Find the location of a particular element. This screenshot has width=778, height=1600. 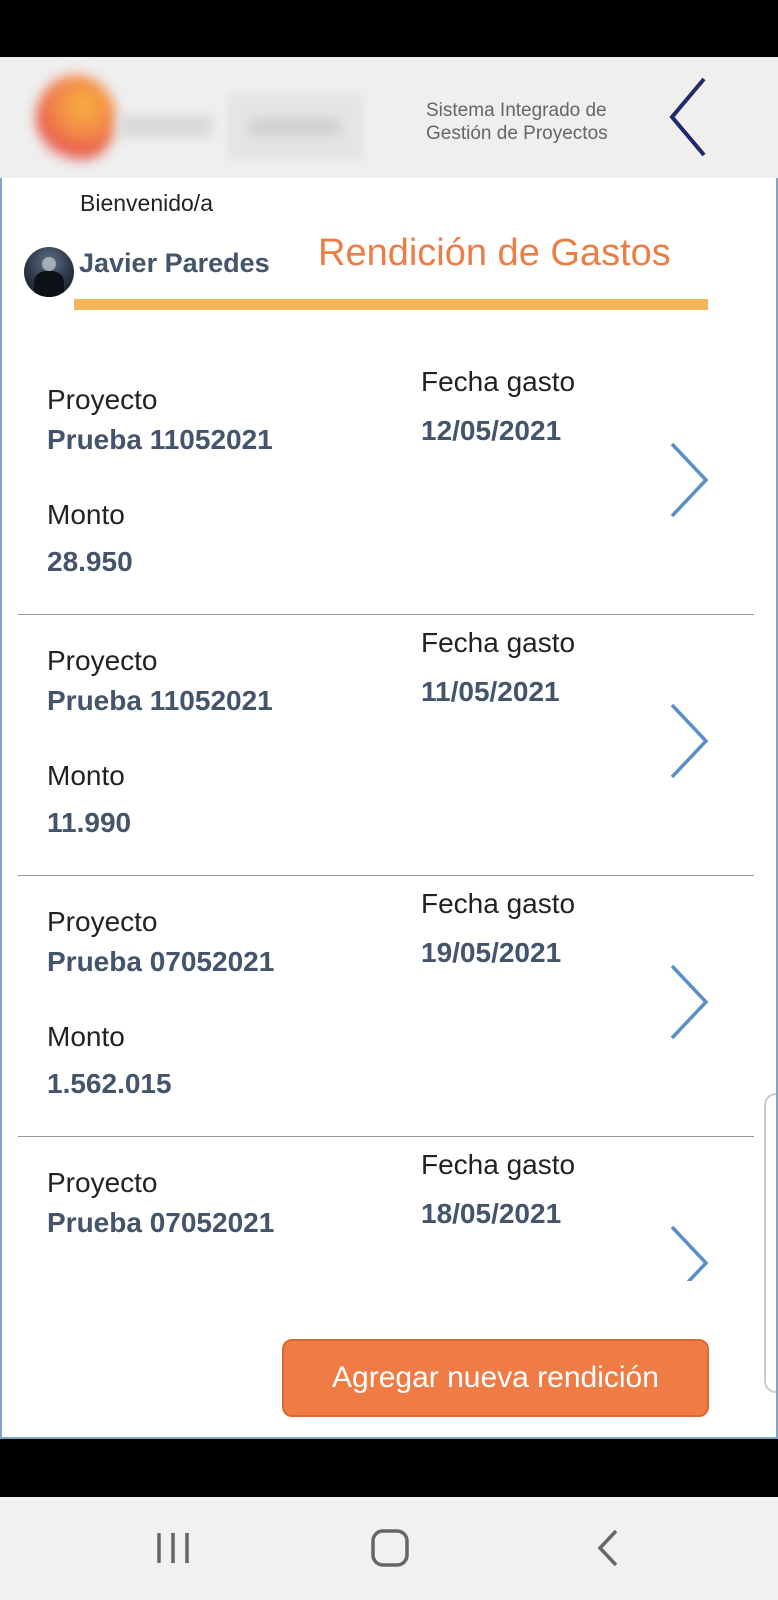

page-title: Rendición de Gastos is located at coordinates (494, 253).